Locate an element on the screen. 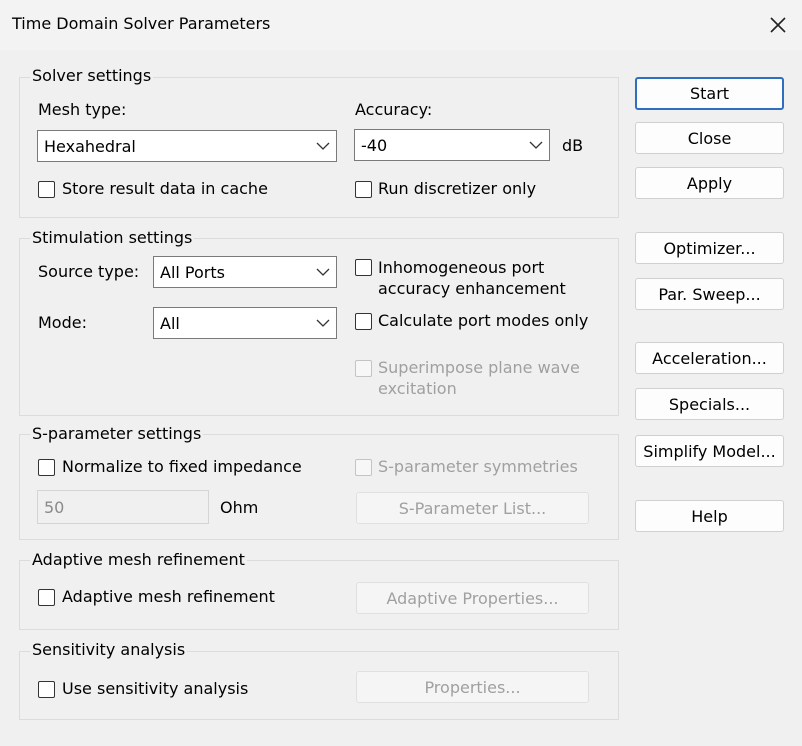  superimpose-line1: Superimpose plane wave is located at coordinates (479, 367).